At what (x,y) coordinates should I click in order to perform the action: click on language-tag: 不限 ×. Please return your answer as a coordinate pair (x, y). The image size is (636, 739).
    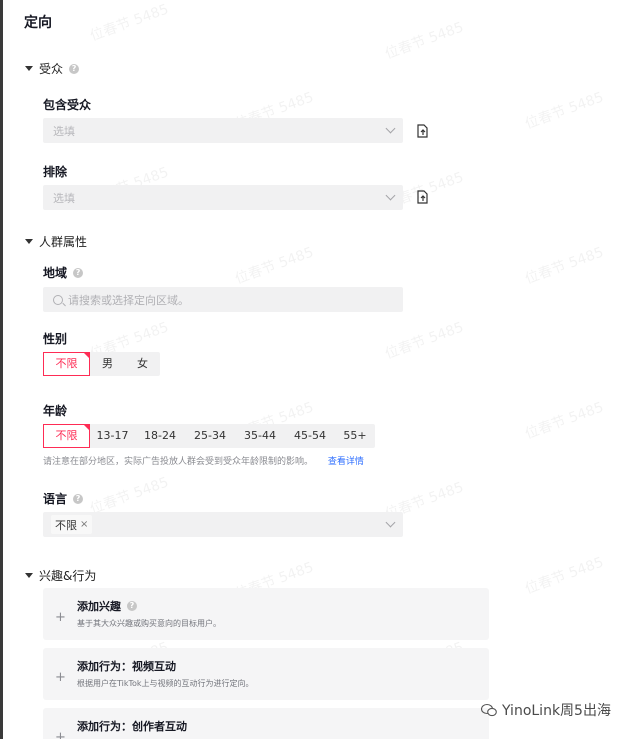
    Looking at the image, I should click on (72, 524).